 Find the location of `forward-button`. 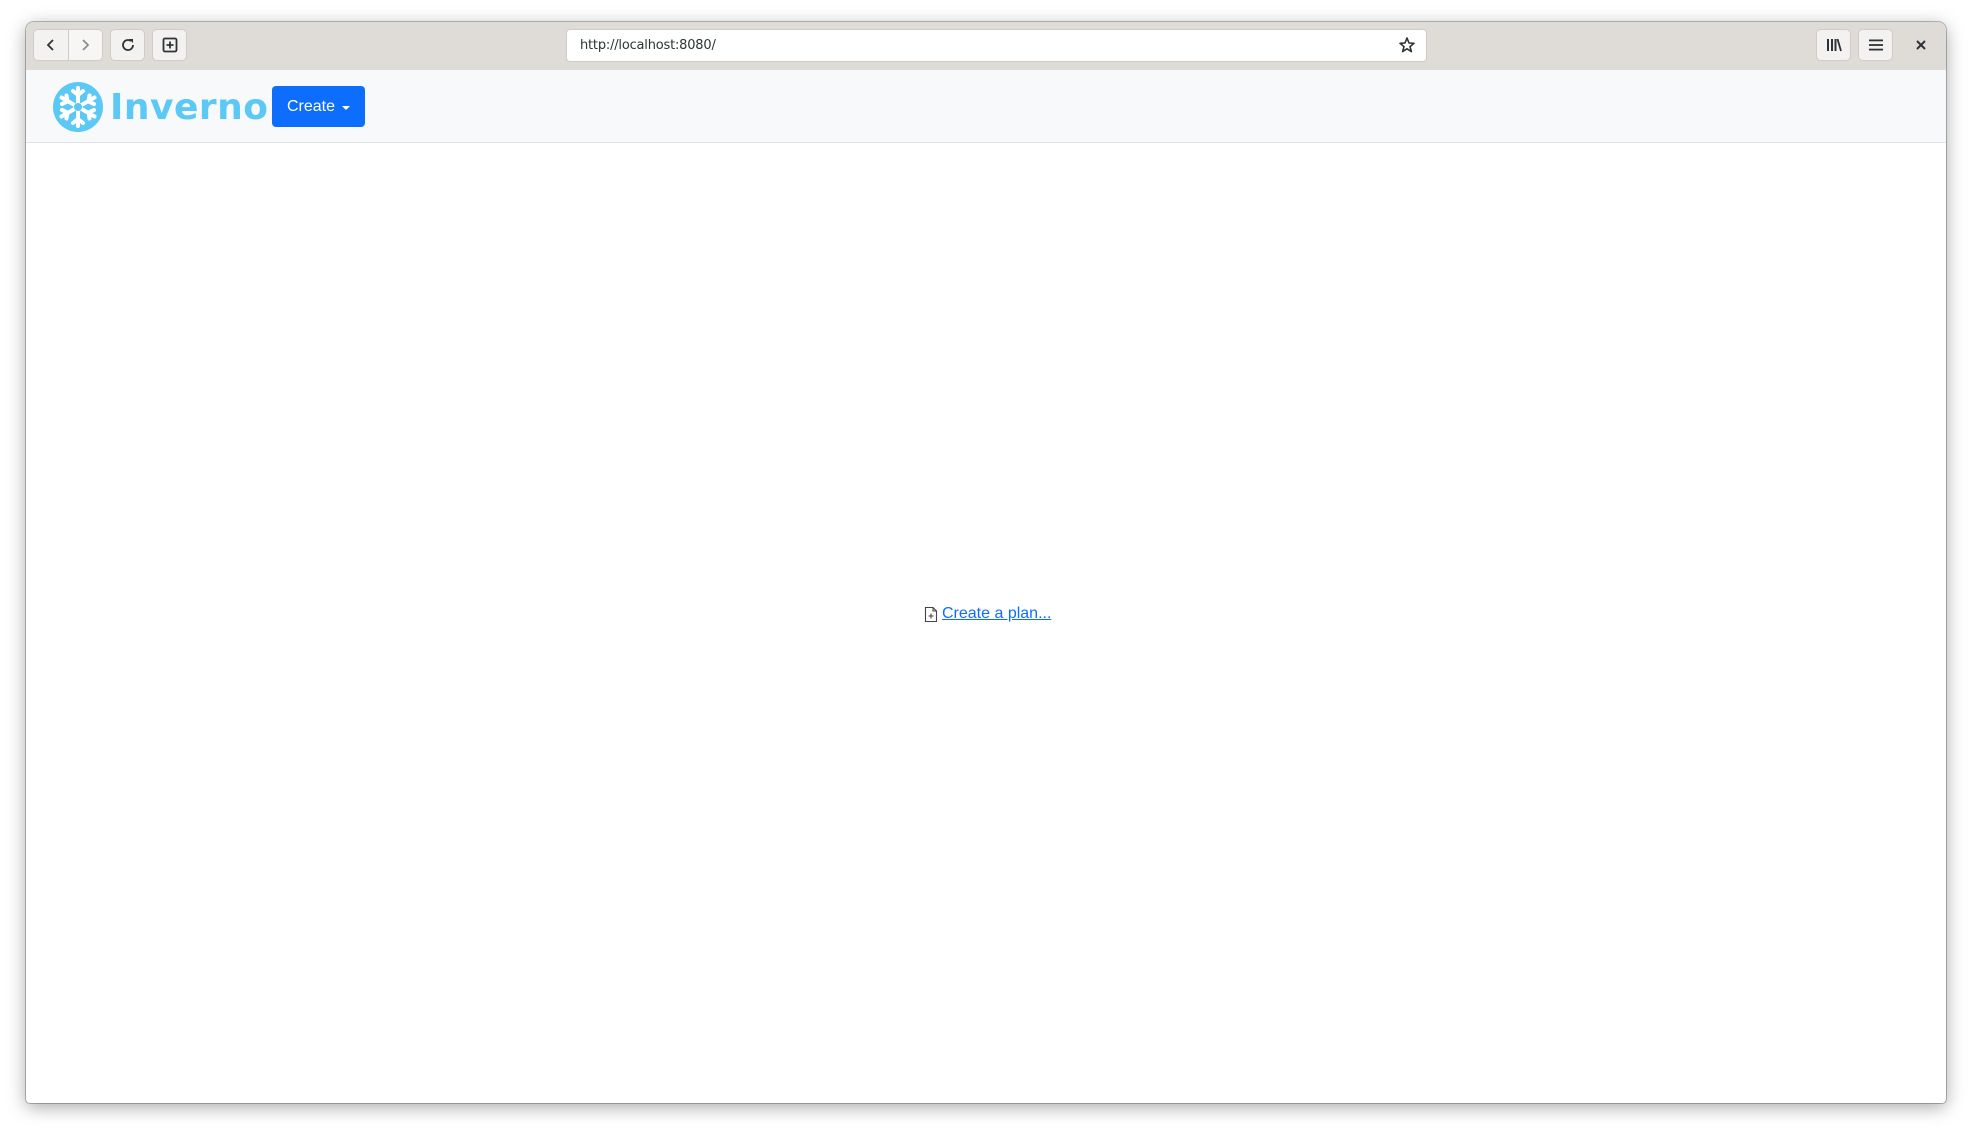

forward-button is located at coordinates (84, 45).